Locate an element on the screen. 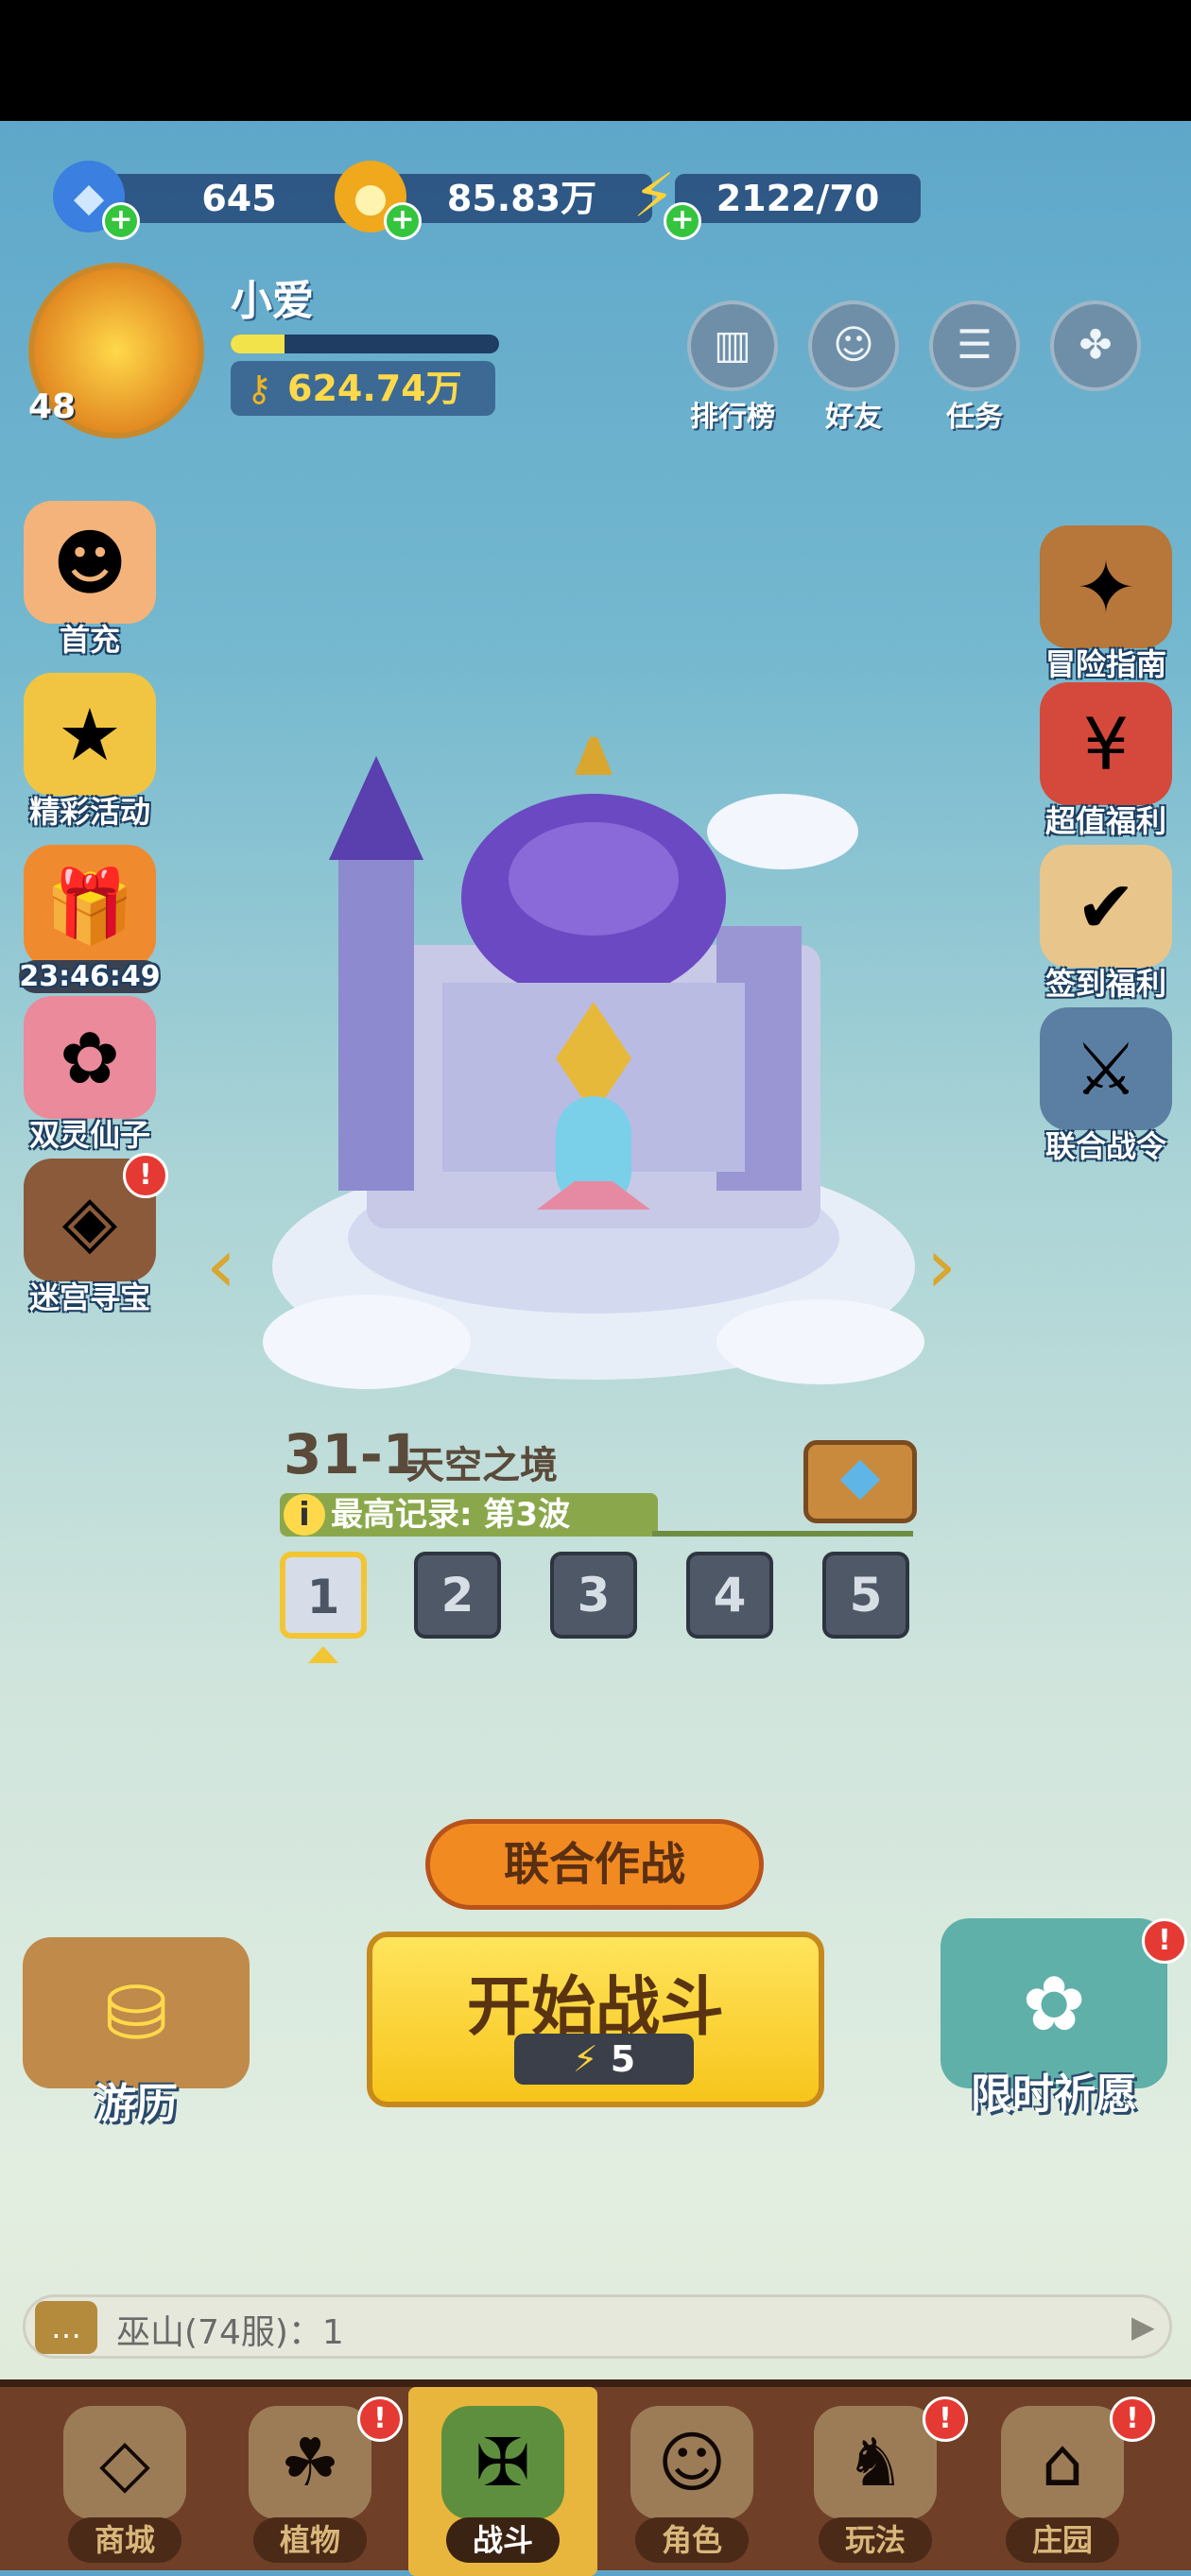  wave-2: 2 is located at coordinates (457, 1595).